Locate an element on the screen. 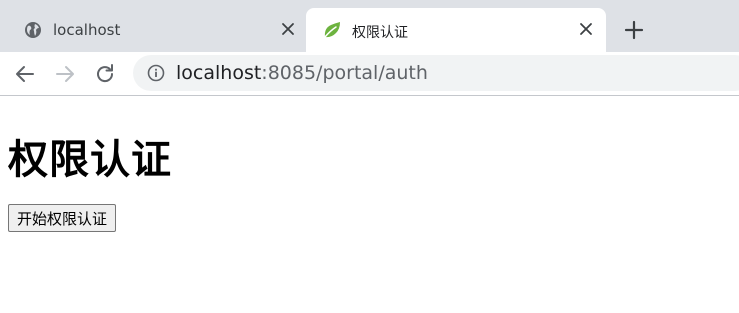 The height and width of the screenshot is (313, 739). tab-title: localhost is located at coordinates (87, 30).